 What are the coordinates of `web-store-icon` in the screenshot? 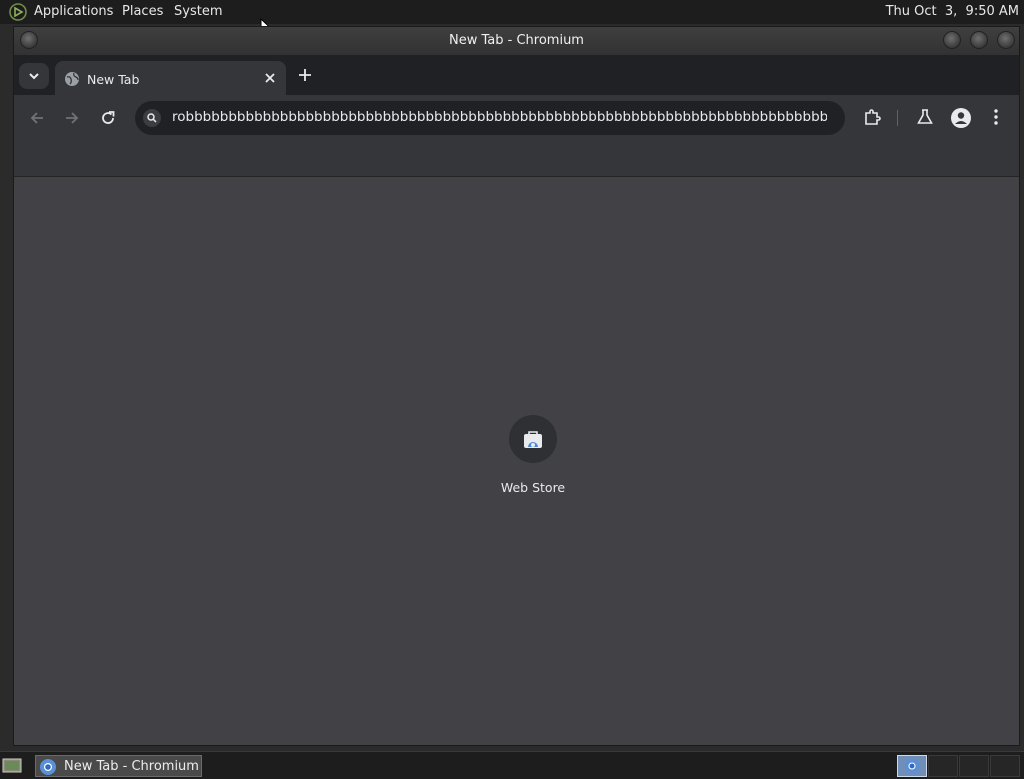 It's located at (533, 439).